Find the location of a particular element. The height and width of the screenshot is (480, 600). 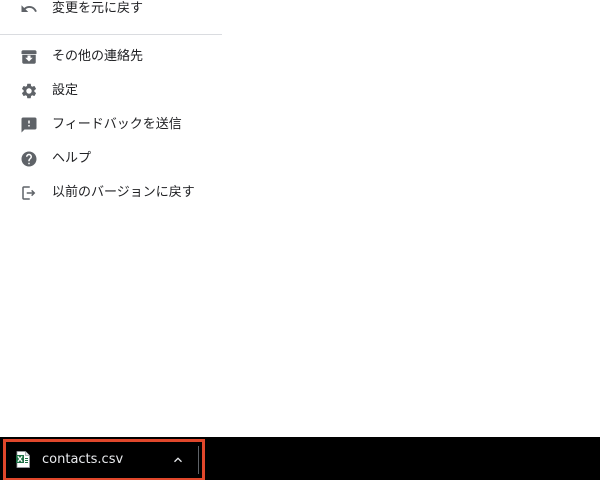

archive-icon is located at coordinates (29, 57).